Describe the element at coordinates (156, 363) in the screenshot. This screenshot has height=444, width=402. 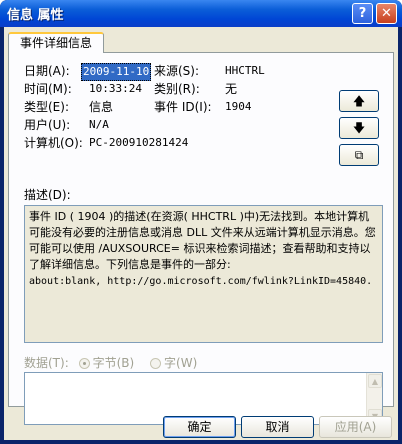
I see `radio-words-dot` at that location.